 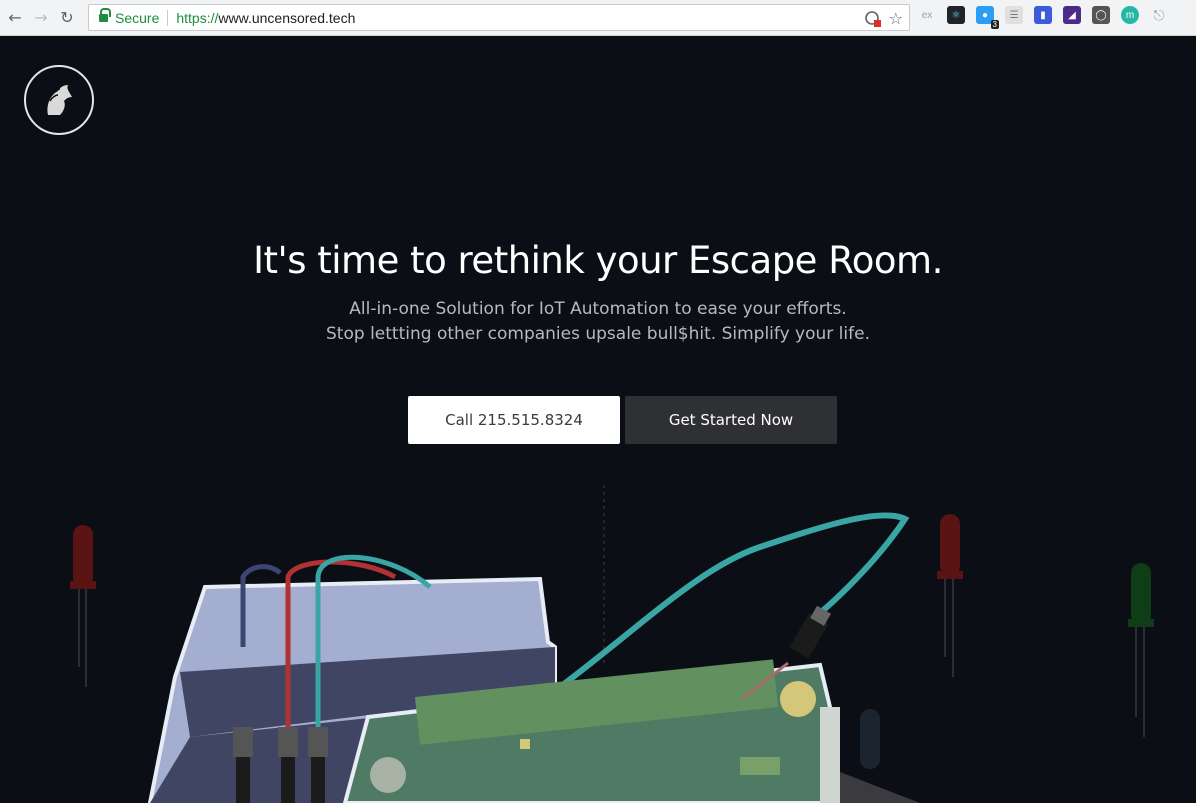 What do you see at coordinates (927, 15) in the screenshot?
I see `ex-extension-icon: ex` at bounding box center [927, 15].